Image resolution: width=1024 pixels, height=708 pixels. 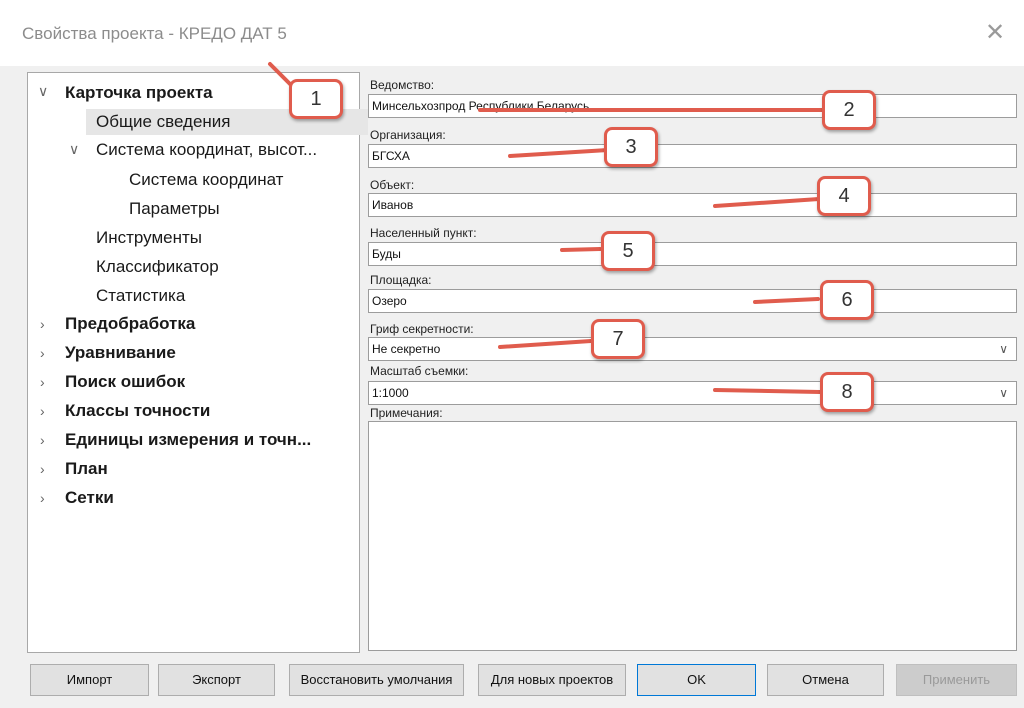 I want to click on secrecy-label: Гриф секретности:, so click(x=422, y=329).